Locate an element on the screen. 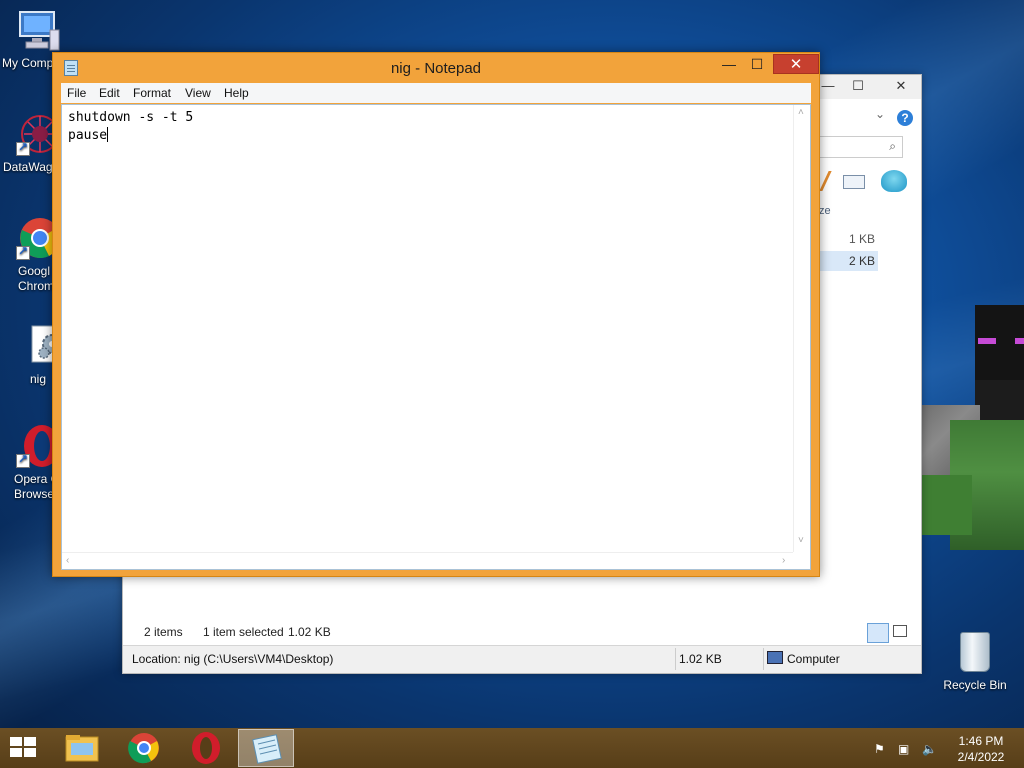 The width and height of the screenshot is (1024, 768). taskbar: ⚑ ▣ 🔈 1:46 PM 2/4/2022 is located at coordinates (512, 748).